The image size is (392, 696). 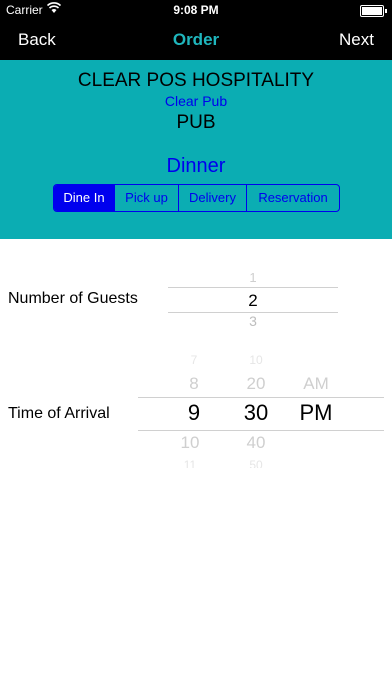 What do you see at coordinates (253, 277) in the screenshot?
I see `guests-option-above: 1` at bounding box center [253, 277].